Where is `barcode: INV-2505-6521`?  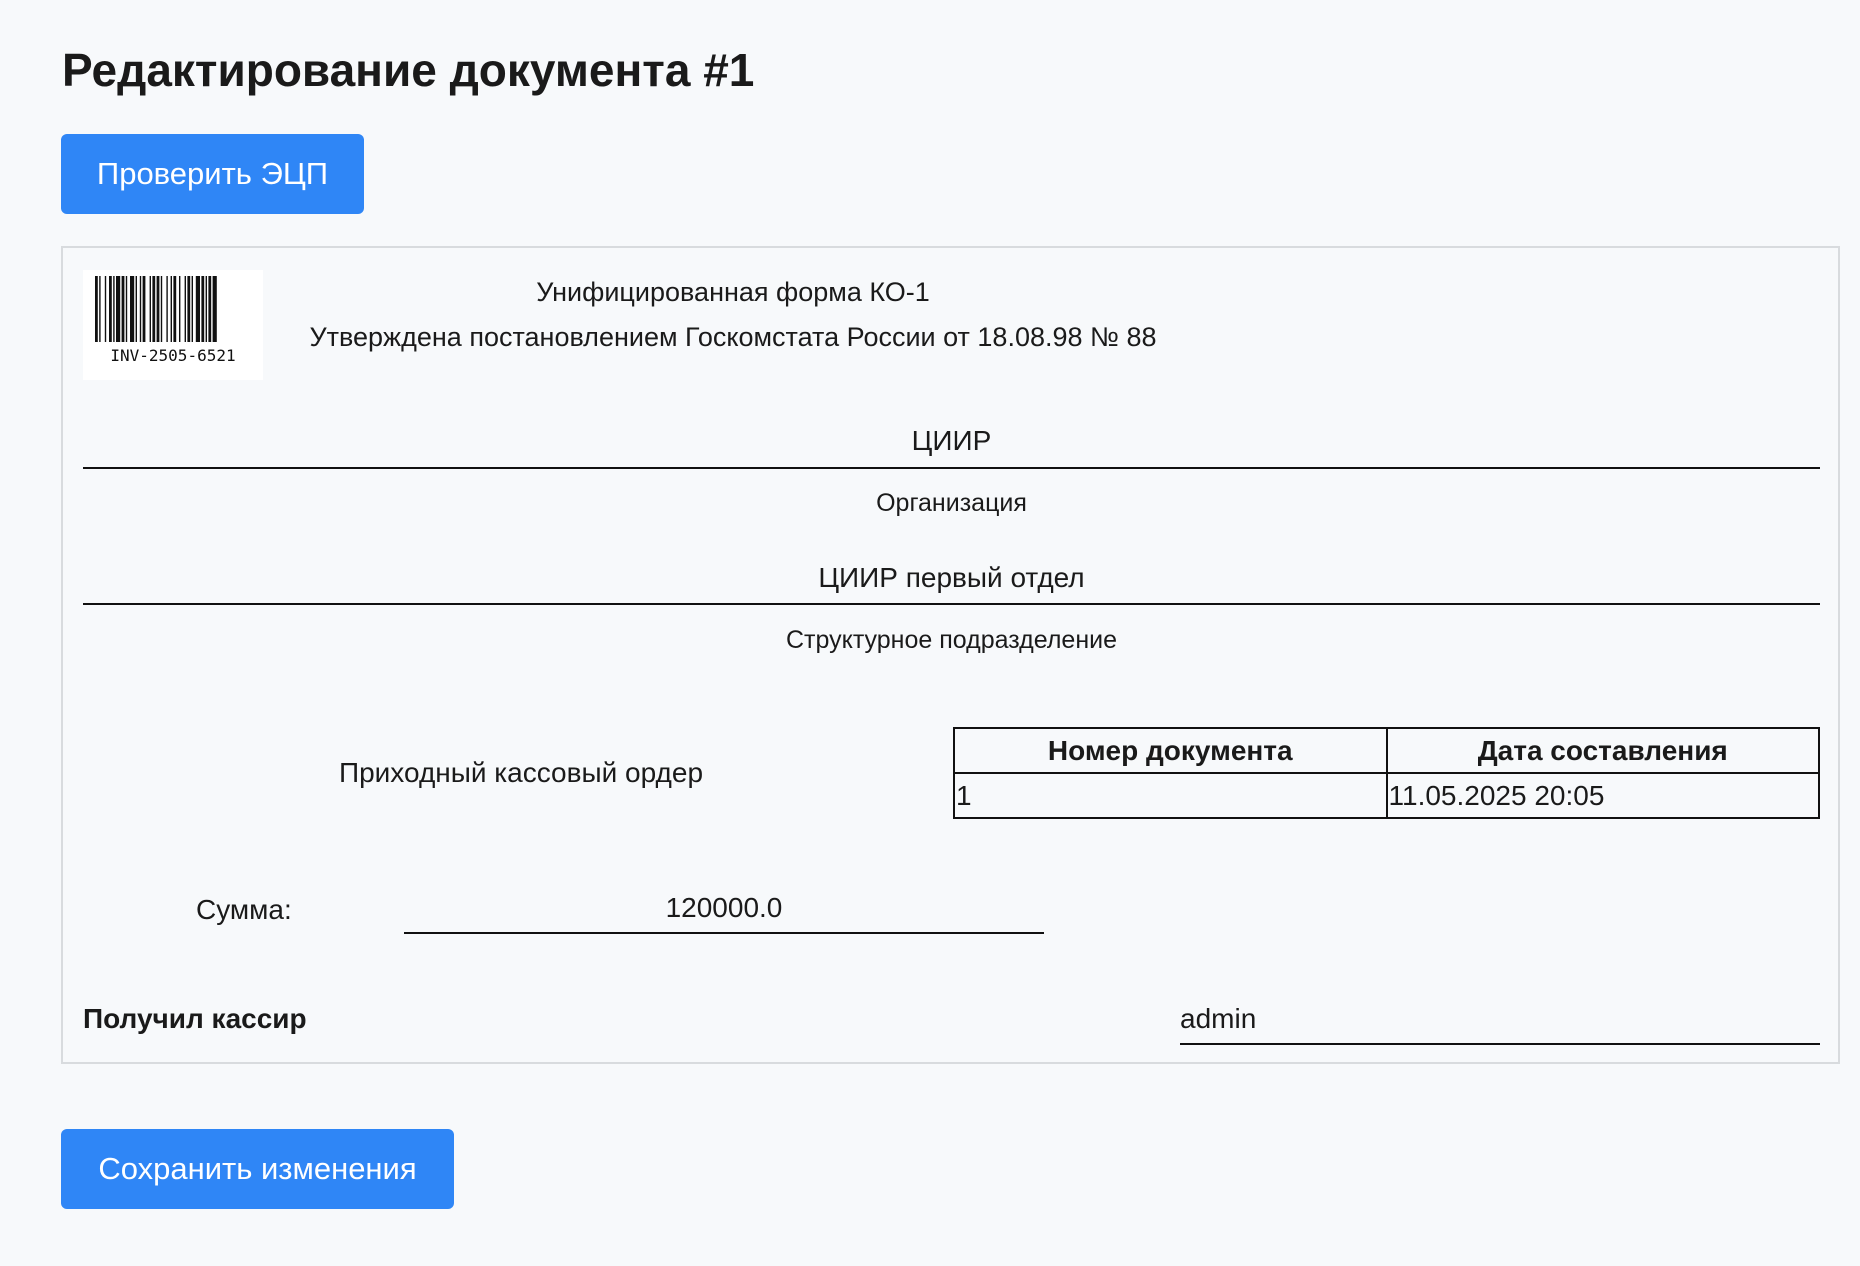
barcode: INV-2505-6521 is located at coordinates (173, 325).